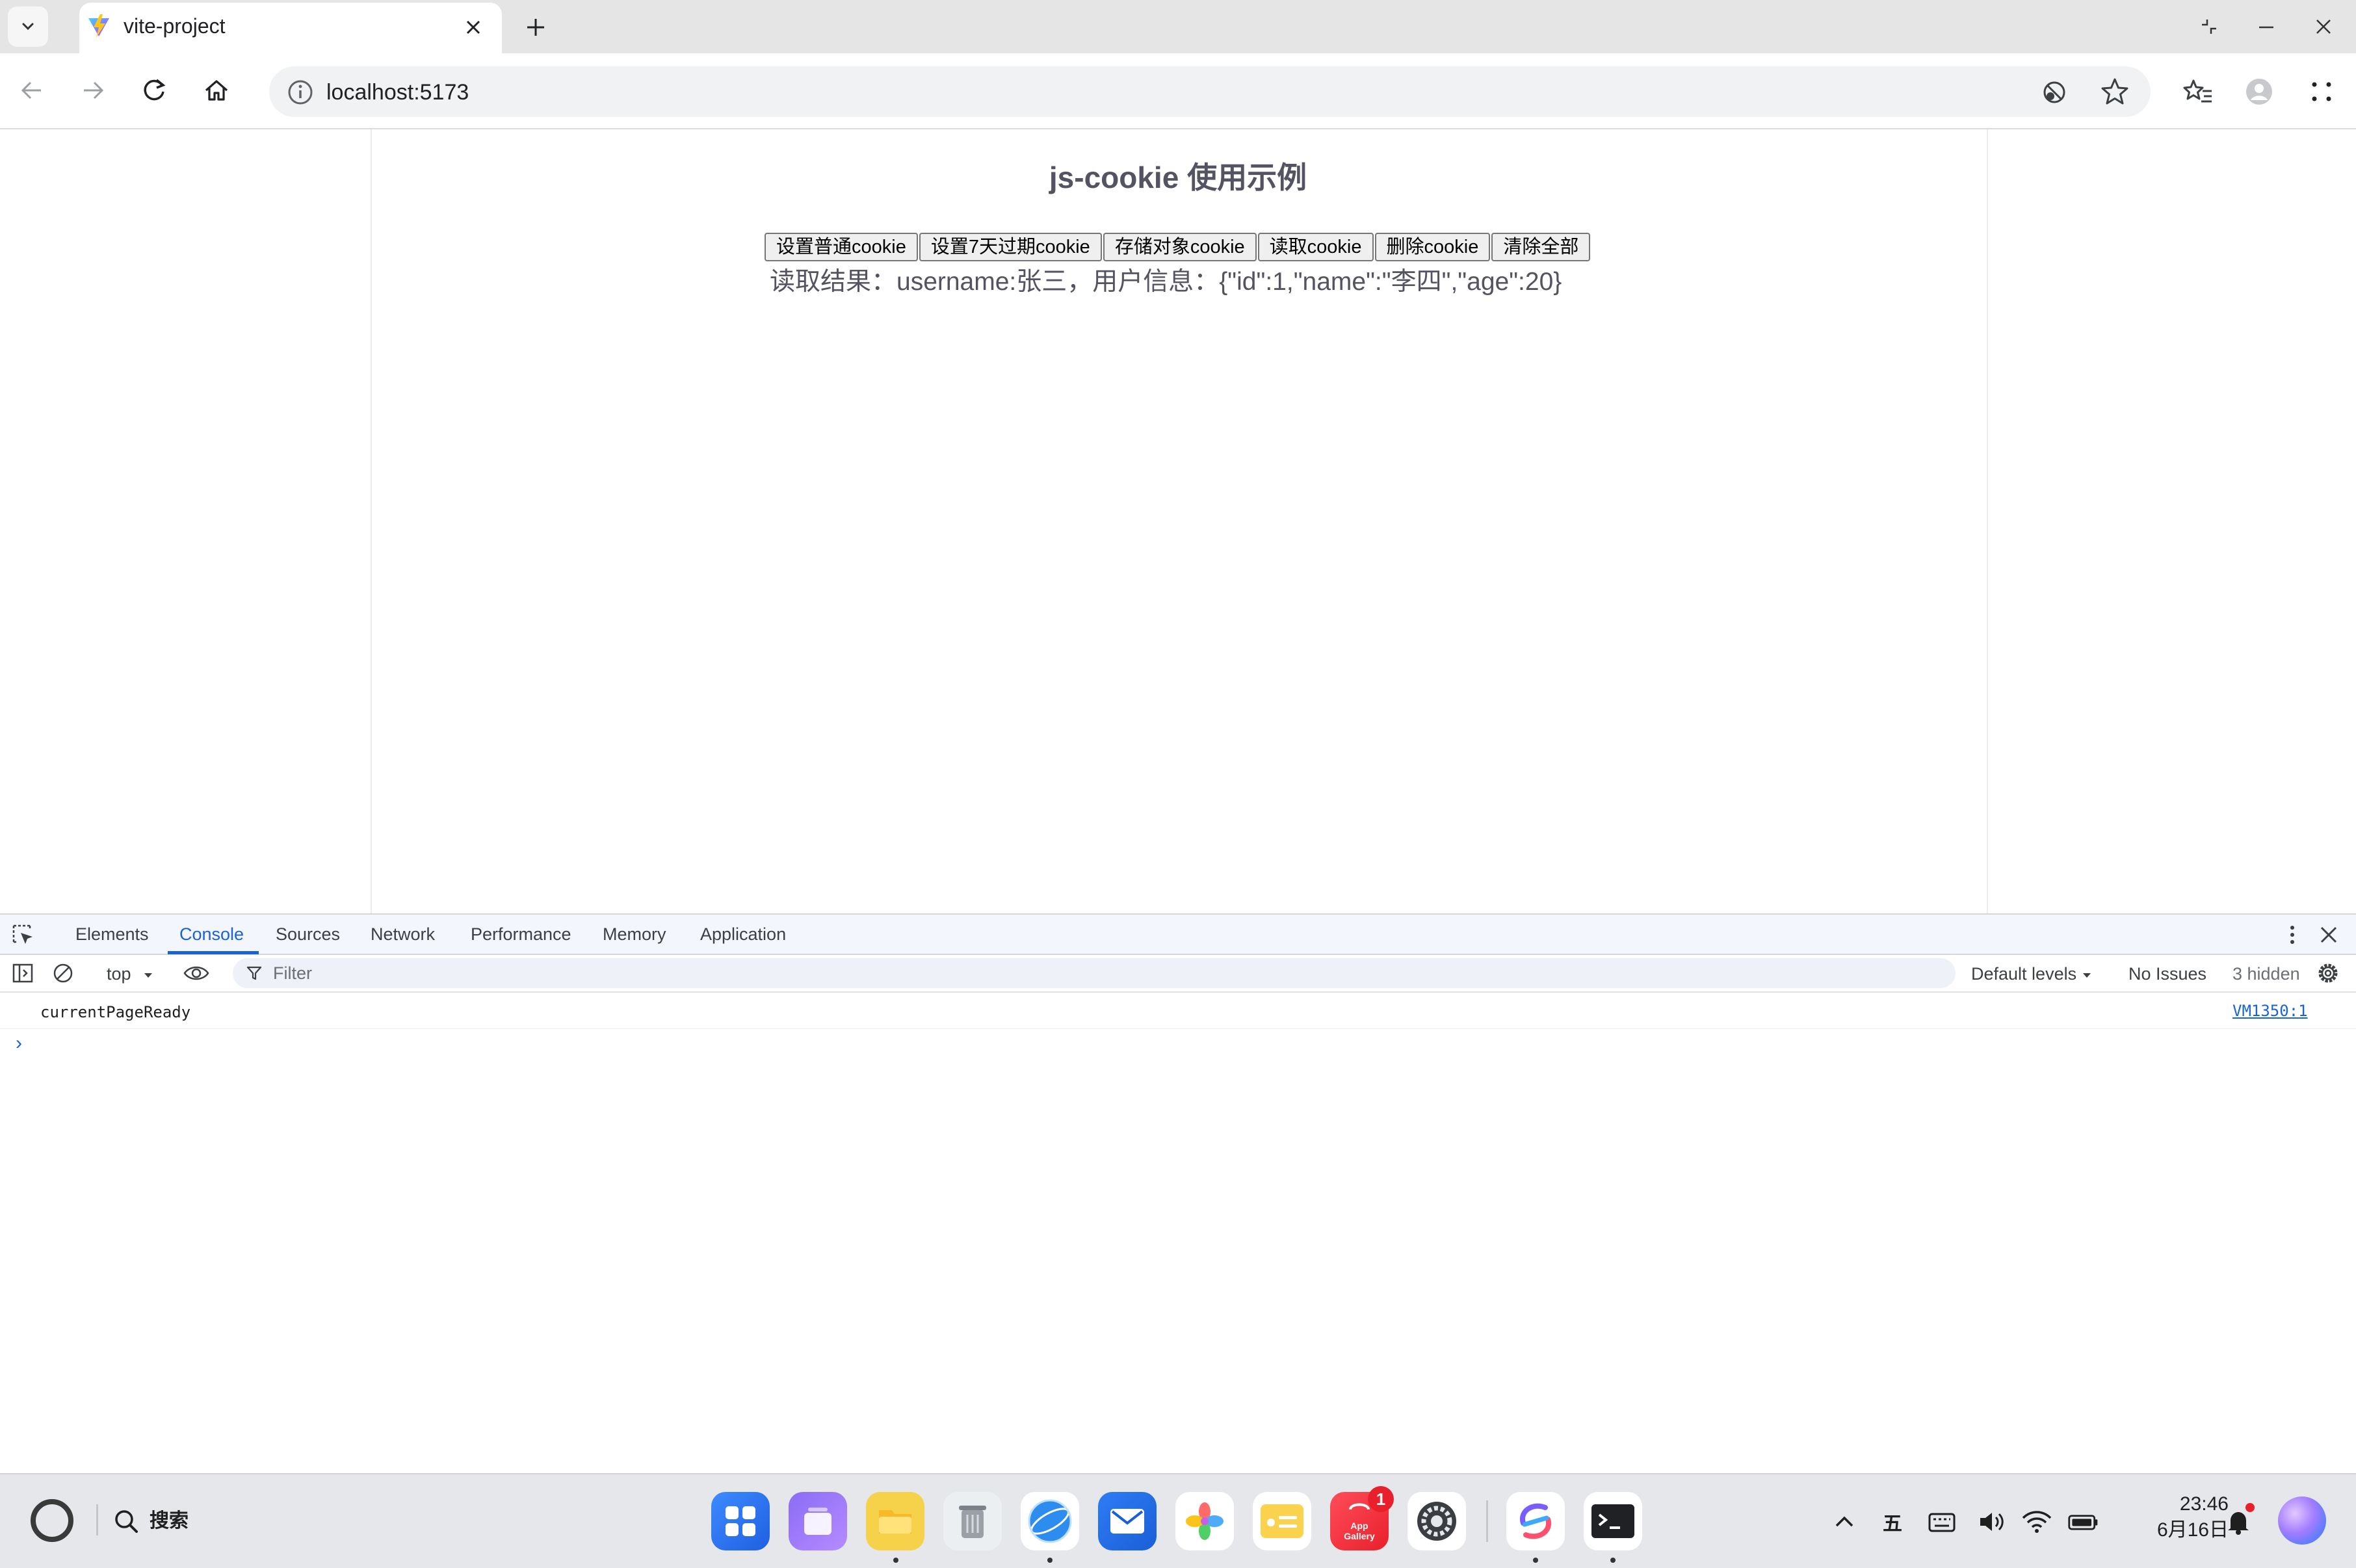 The width and height of the screenshot is (2356, 1568). Describe the element at coordinates (2321, 91) in the screenshot. I see `menu-dots-icon` at that location.